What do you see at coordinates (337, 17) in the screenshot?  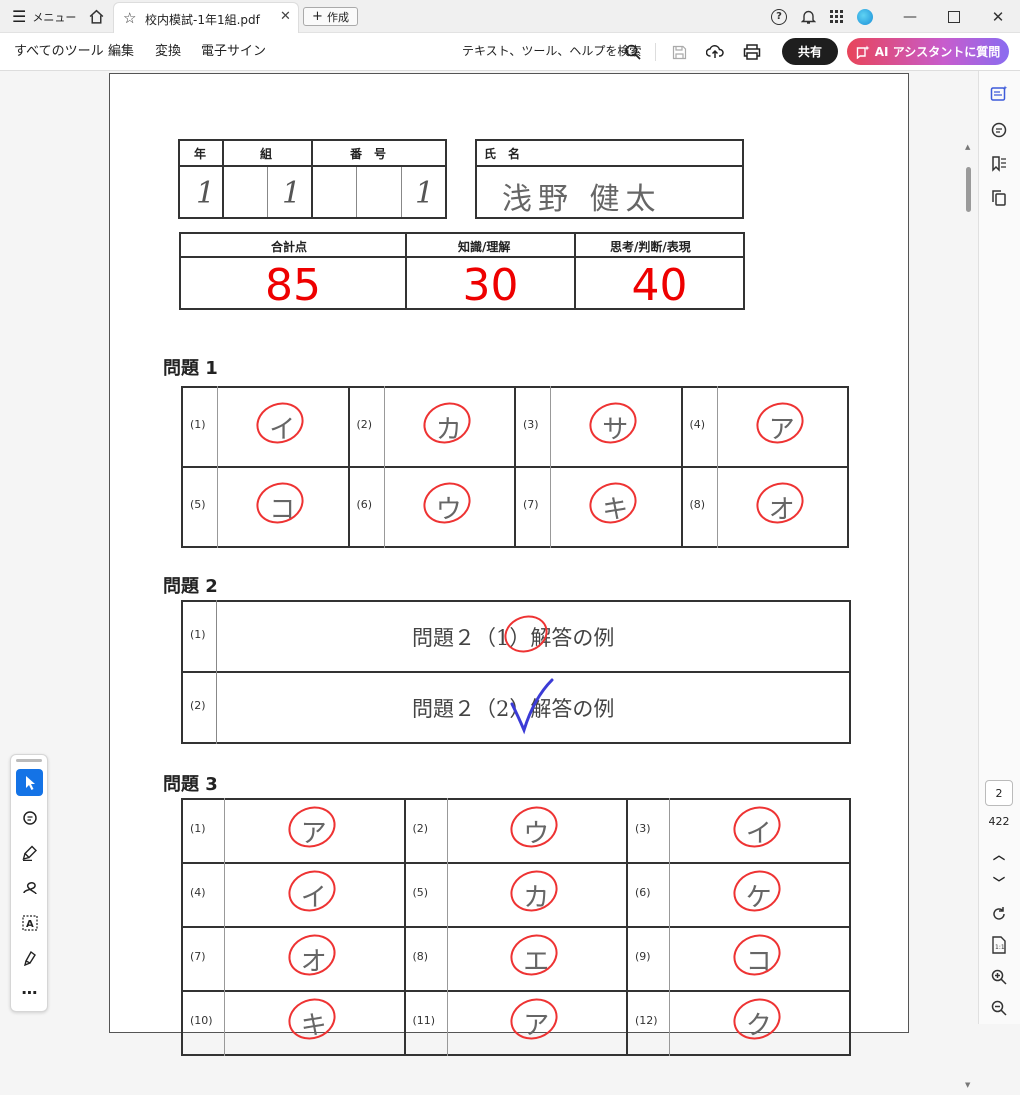 I see `create-label: 作成` at bounding box center [337, 17].